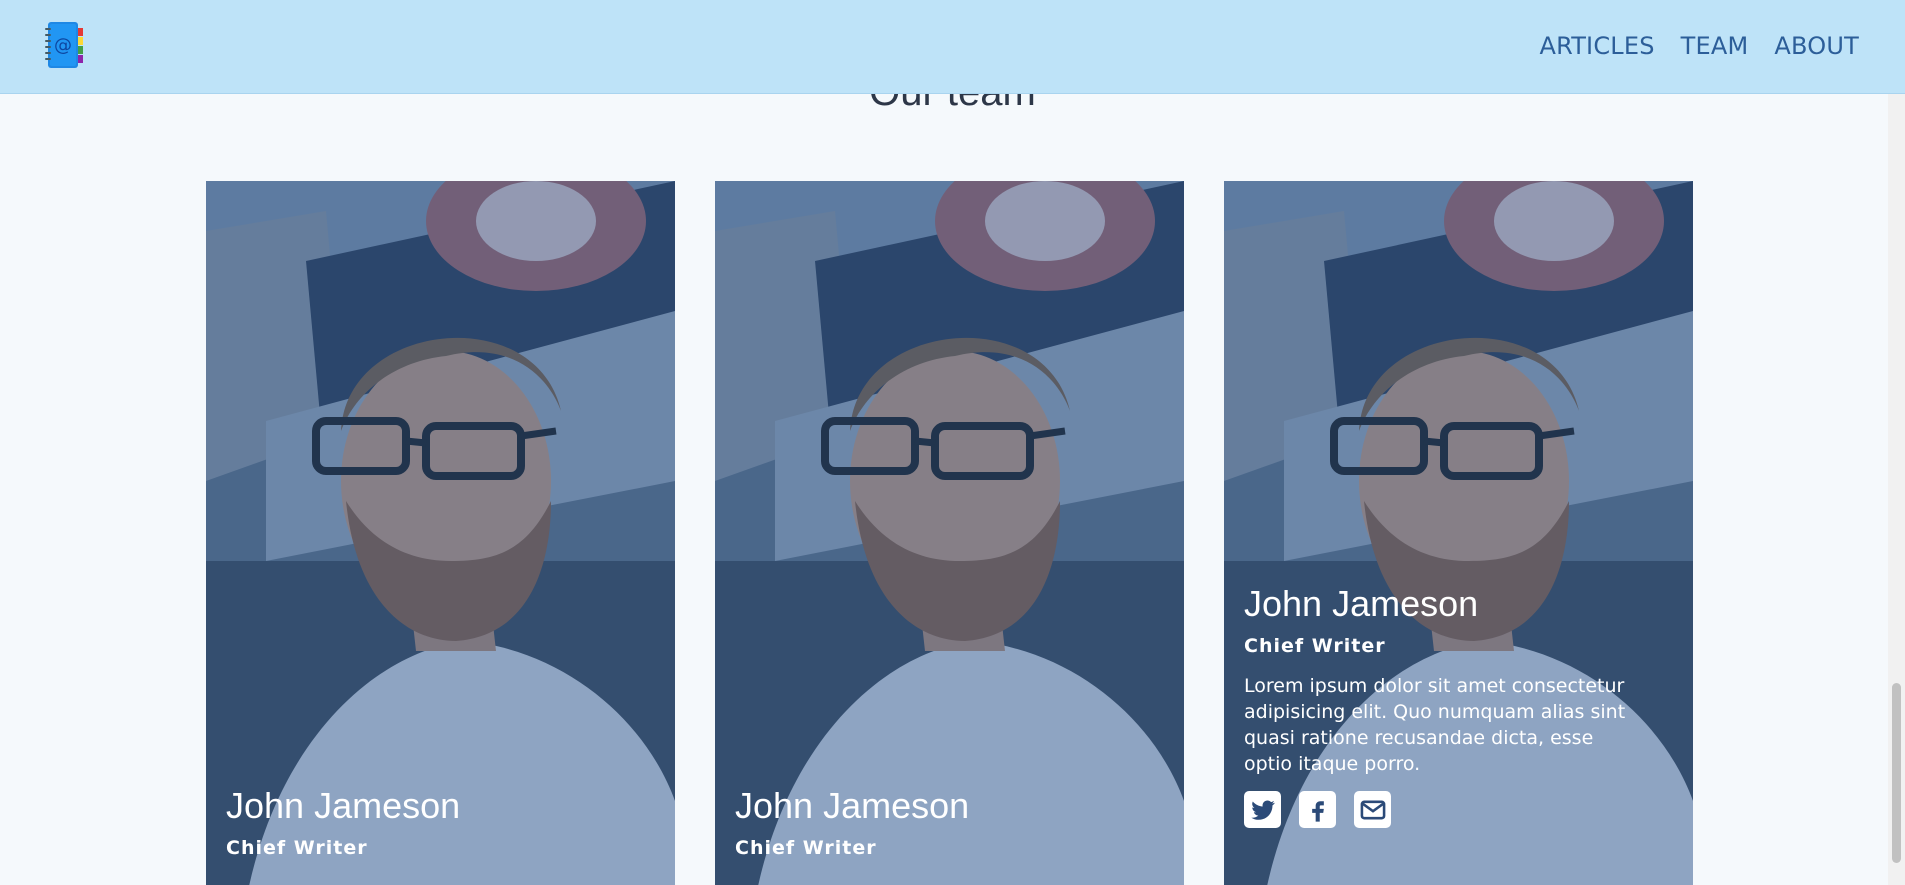 The height and width of the screenshot is (885, 1905). I want to click on address-book-logo-icon: @, so click(64, 45).